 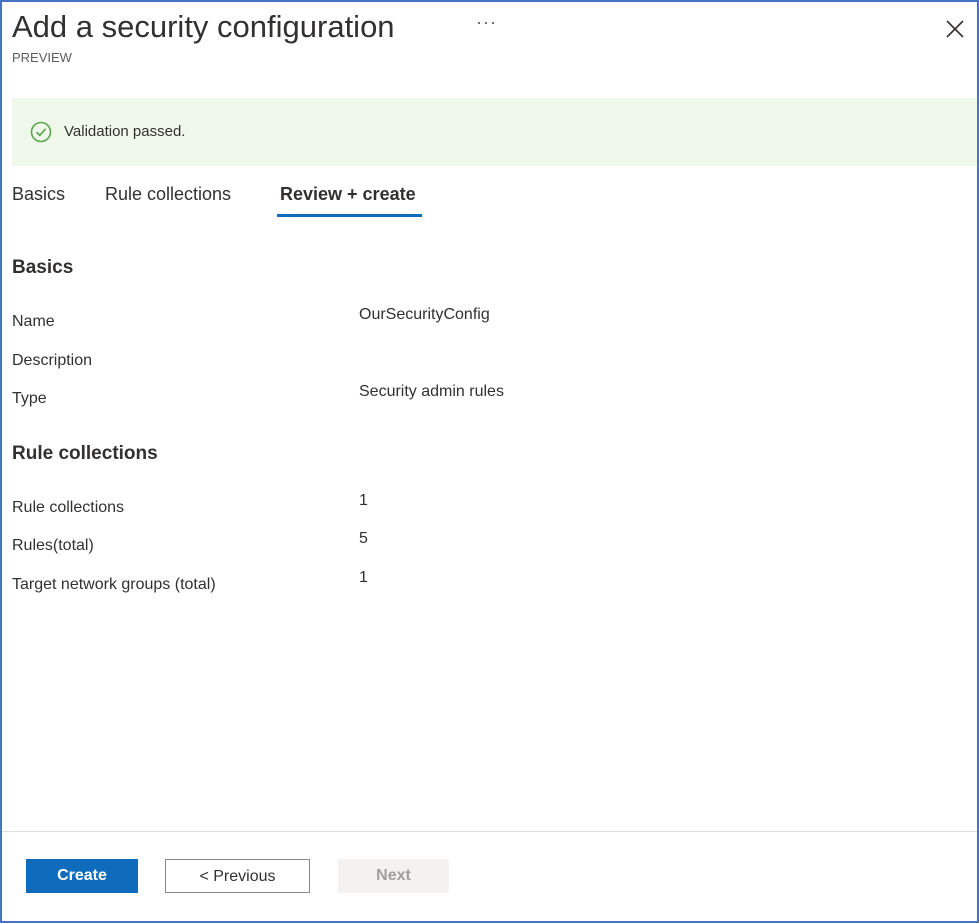 I want to click on page-title: Add a security configuration, so click(x=203, y=26).